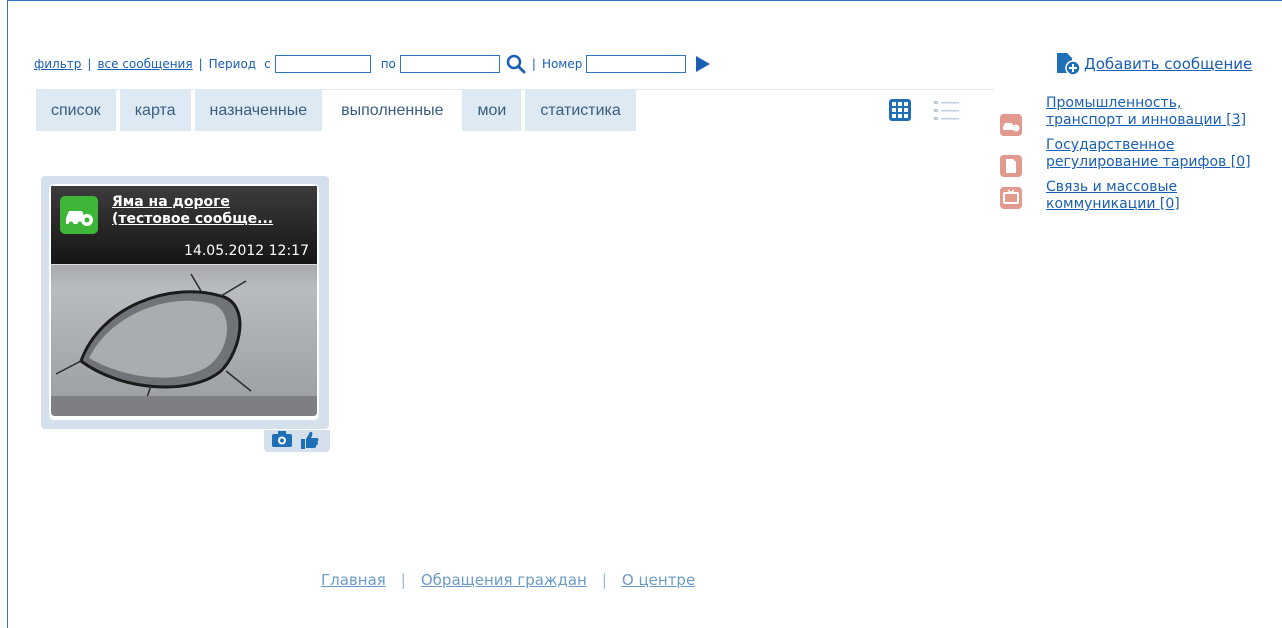 This screenshot has height=628, width=1282. What do you see at coordinates (580, 110) in the screenshot?
I see `tab-statistics: статистика` at bounding box center [580, 110].